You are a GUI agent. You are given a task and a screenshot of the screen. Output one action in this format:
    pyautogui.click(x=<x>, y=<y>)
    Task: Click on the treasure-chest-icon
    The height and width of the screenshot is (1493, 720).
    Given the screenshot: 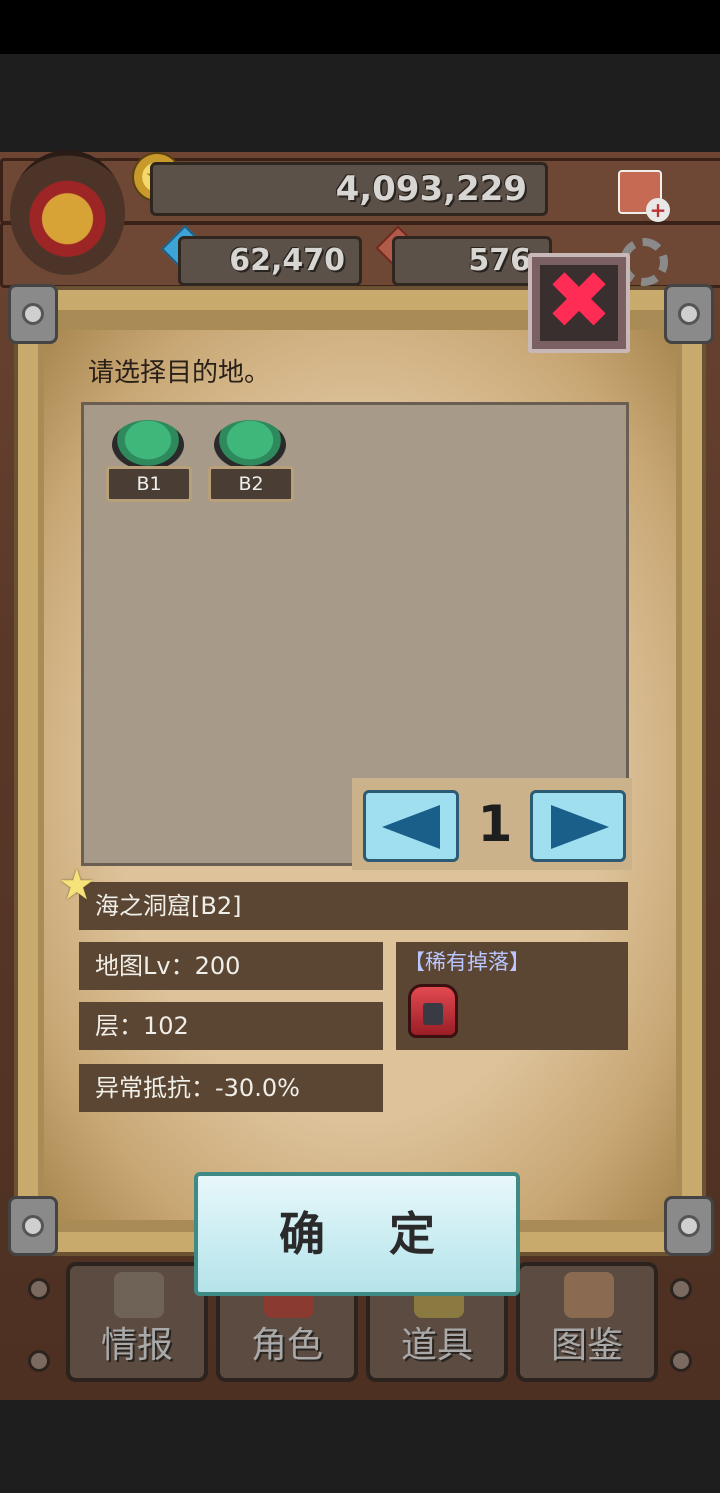 What is the action you would take?
    pyautogui.click(x=67, y=212)
    